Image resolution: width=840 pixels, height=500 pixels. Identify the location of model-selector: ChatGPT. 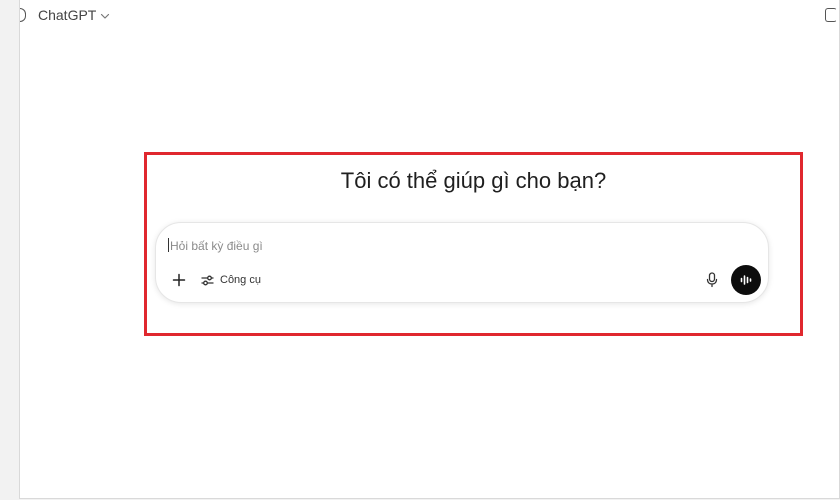
(74, 15).